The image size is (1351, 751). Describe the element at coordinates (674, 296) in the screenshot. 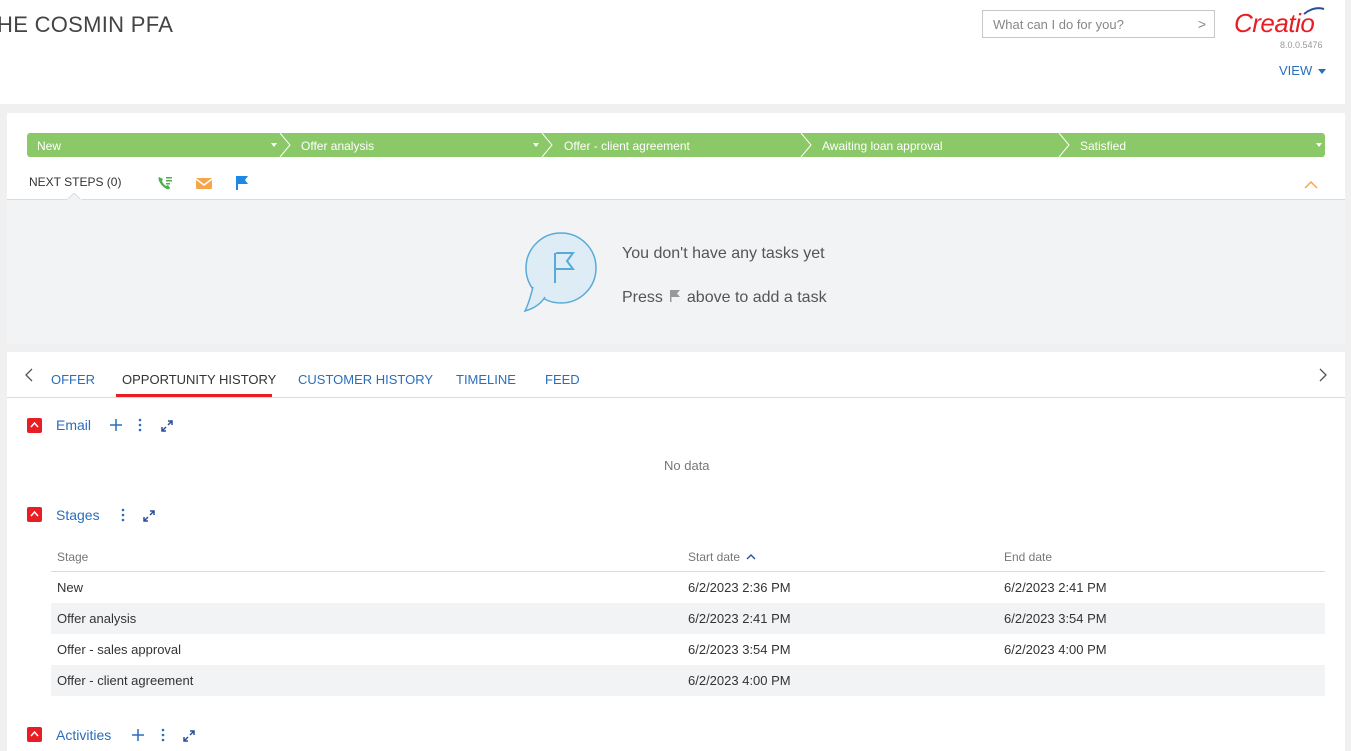

I see `flag-inline-icon` at that location.